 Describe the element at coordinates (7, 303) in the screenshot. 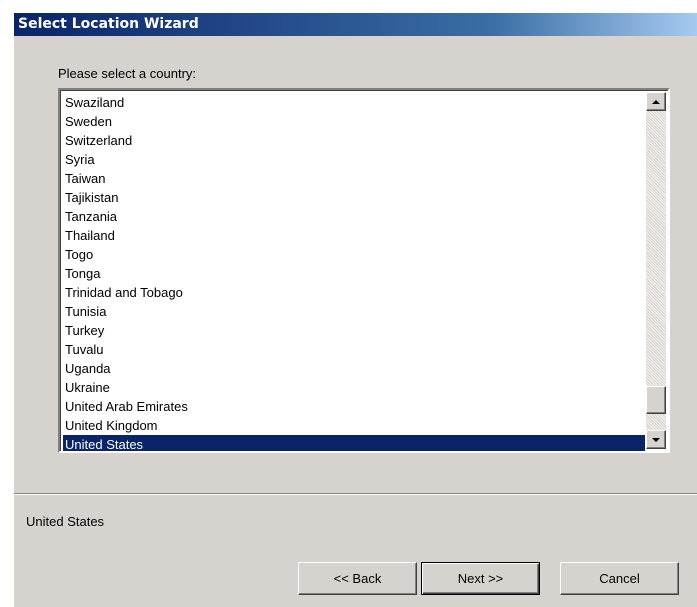

I see `left-margin` at that location.